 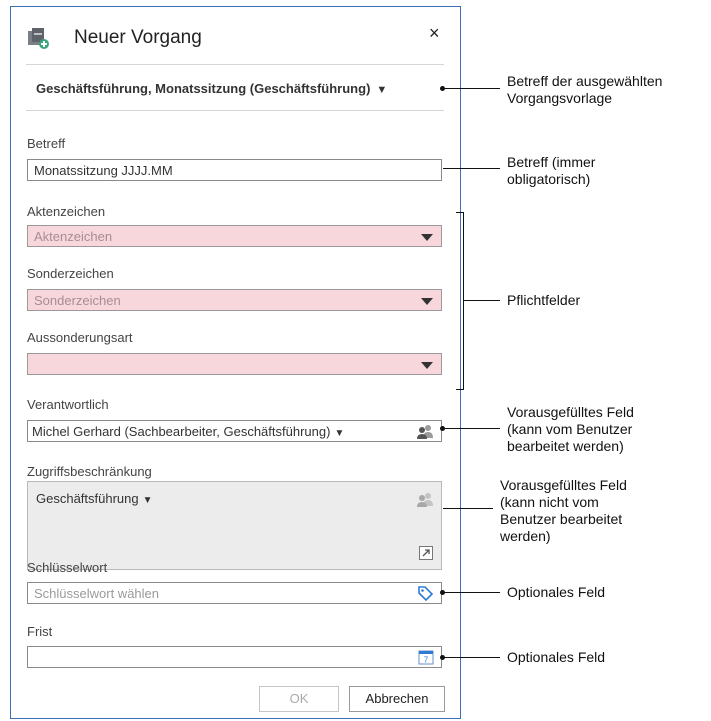 I want to click on betreff-input: Monatssitzung JJJJ.MM, so click(x=234, y=170).